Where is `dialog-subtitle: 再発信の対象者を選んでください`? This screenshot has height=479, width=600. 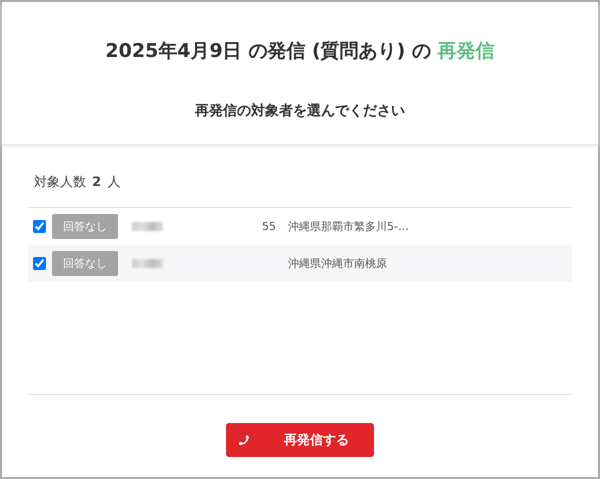 dialog-subtitle: 再発信の対象者を選んでください is located at coordinates (300, 111).